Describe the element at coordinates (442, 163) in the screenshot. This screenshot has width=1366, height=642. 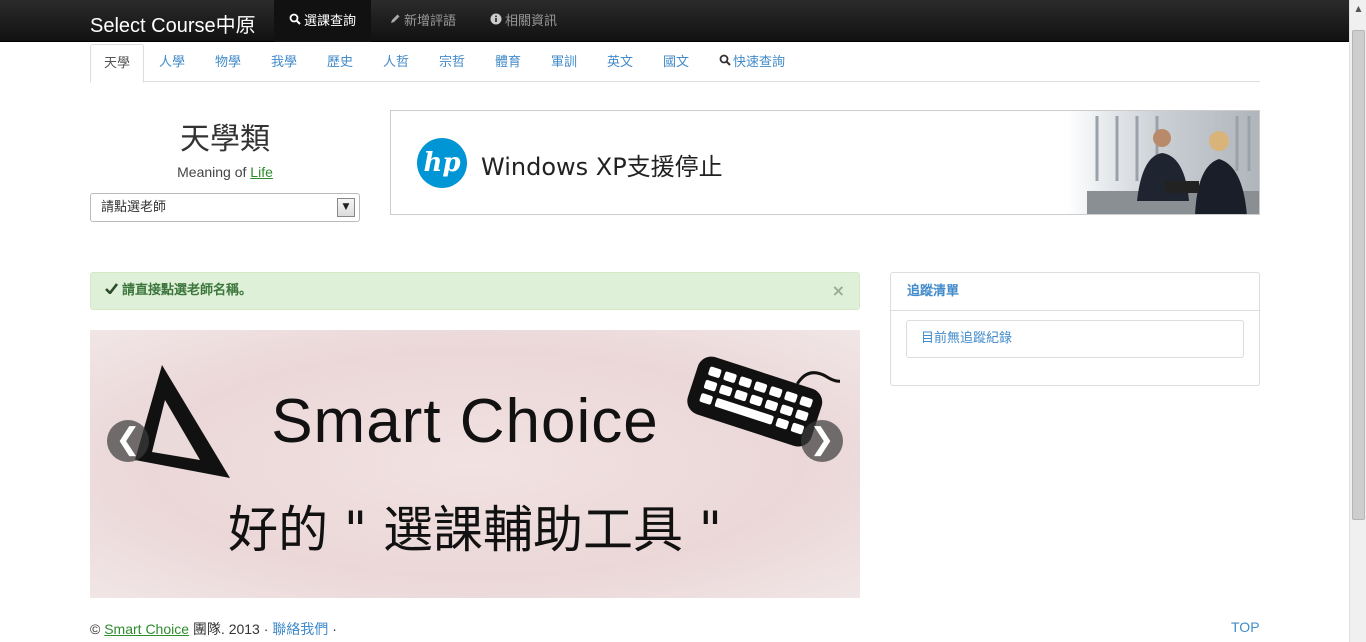
I see `hp-logo: hp` at that location.